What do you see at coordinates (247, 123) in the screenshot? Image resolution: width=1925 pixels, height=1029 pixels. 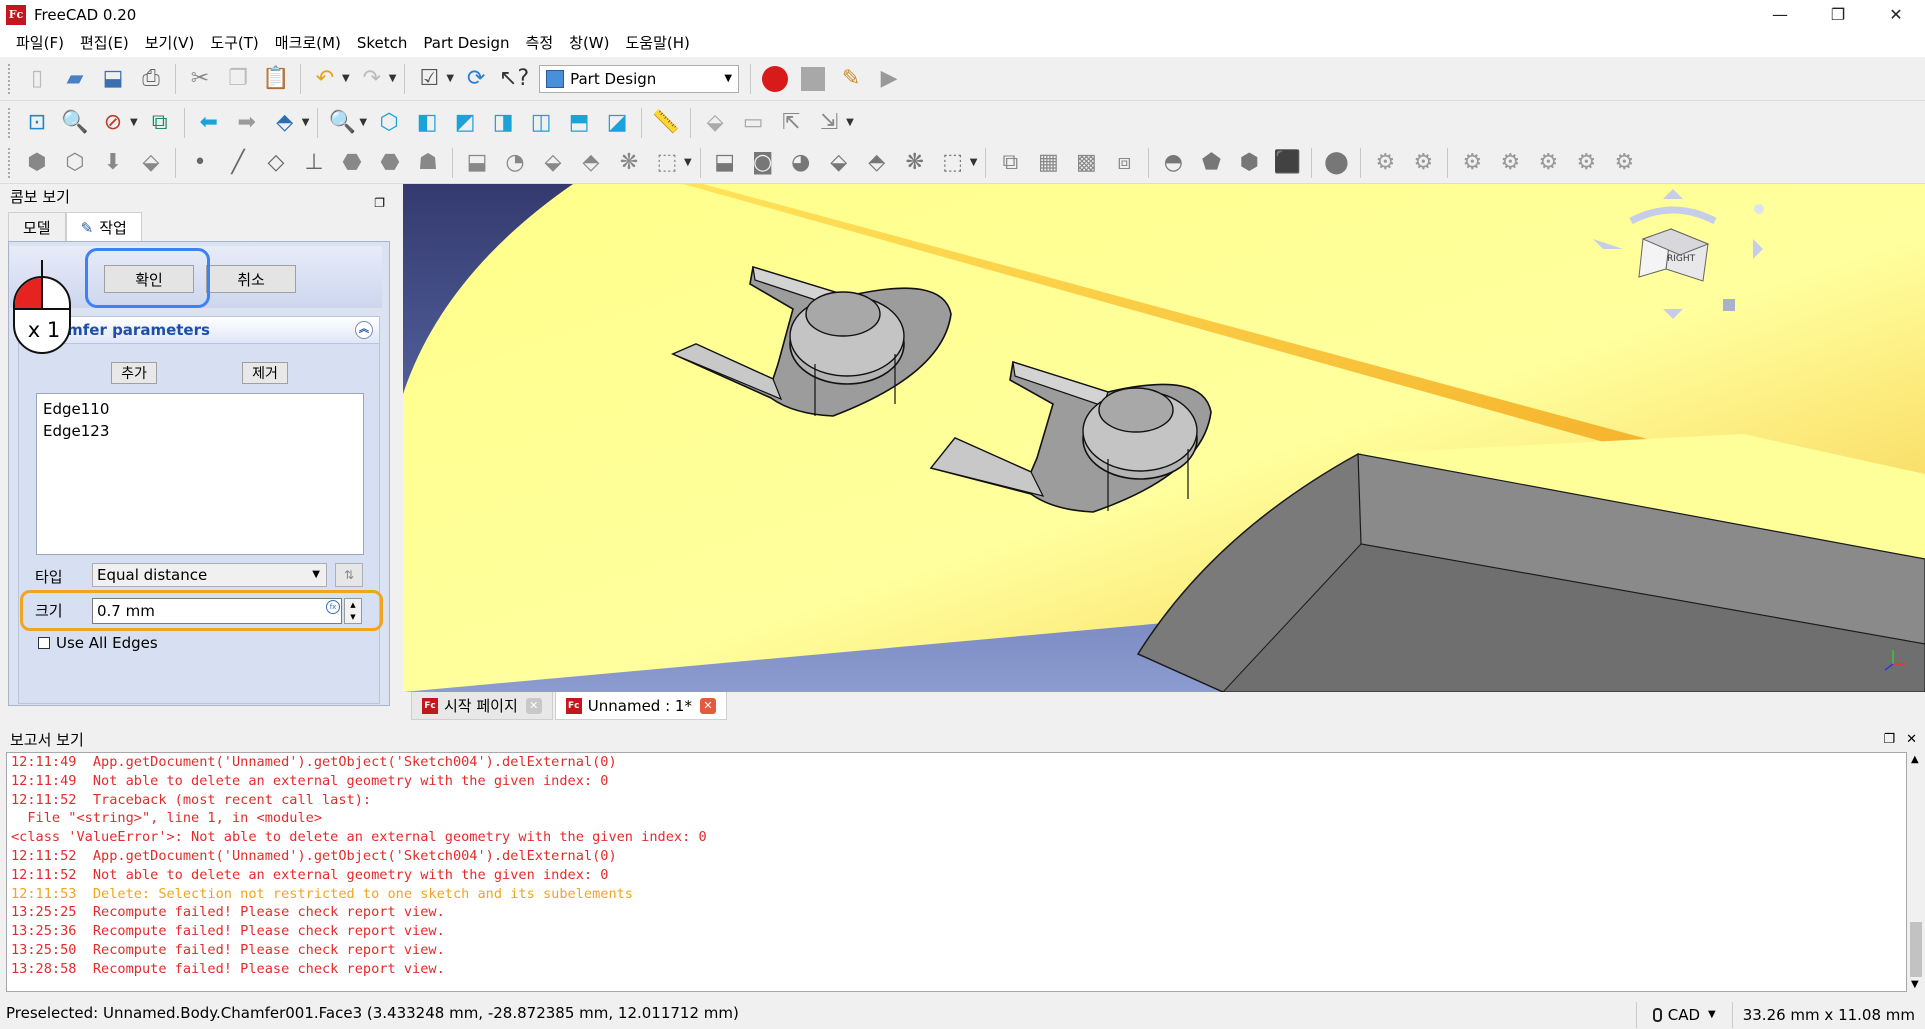 I see `forward-arrow-icon: ➡` at bounding box center [247, 123].